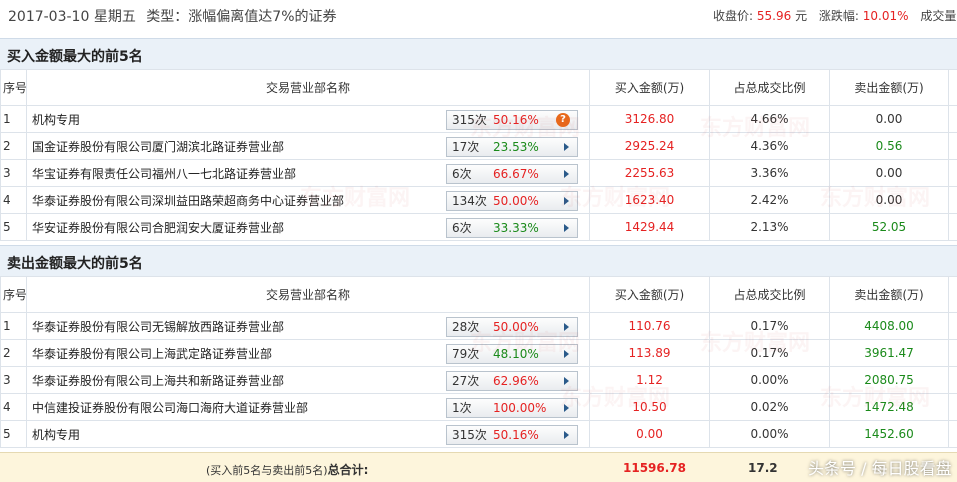 The height and width of the screenshot is (482, 957). I want to click on success-rate: 50.00%, so click(516, 327).